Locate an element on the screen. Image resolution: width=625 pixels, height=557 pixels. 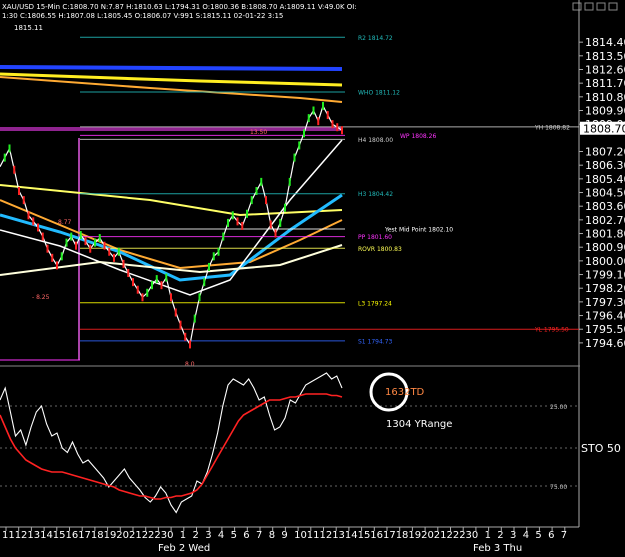
price-tick-label: 1802.70 is located at coordinates (605, 220).